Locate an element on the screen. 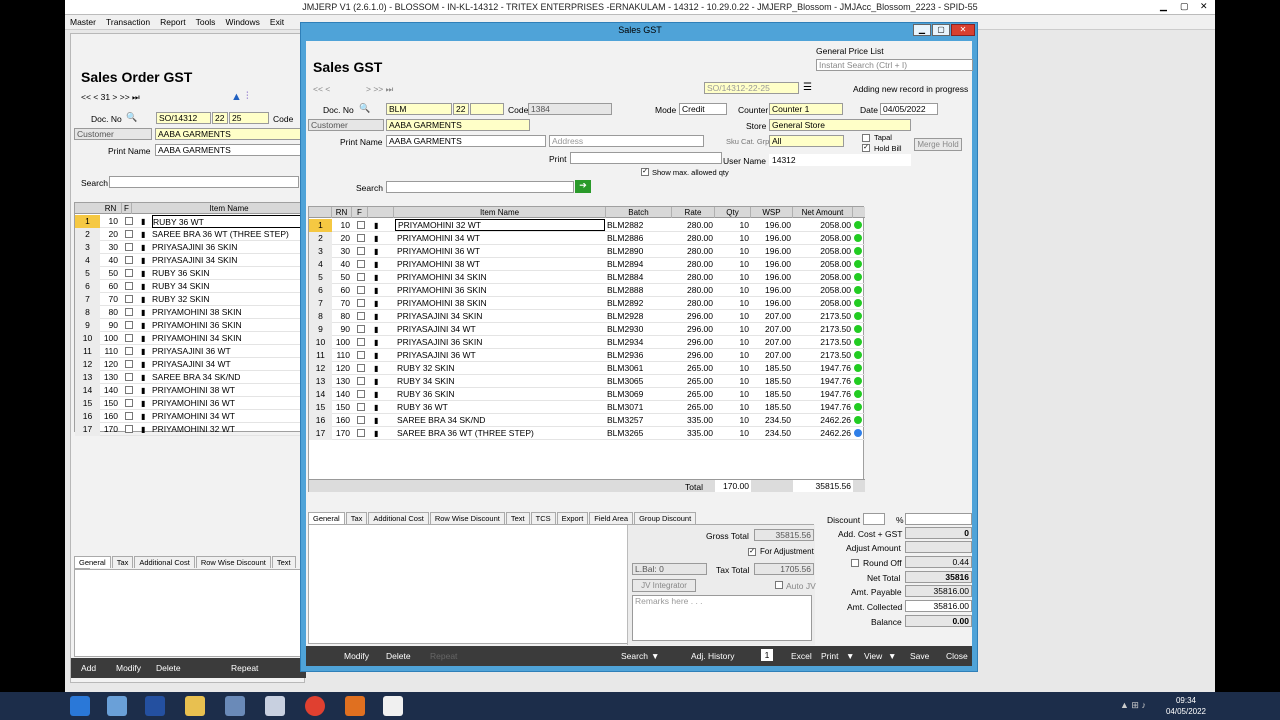 This screenshot has height=720, width=1280. win-maximize-icon: ▢ is located at coordinates (941, 30).